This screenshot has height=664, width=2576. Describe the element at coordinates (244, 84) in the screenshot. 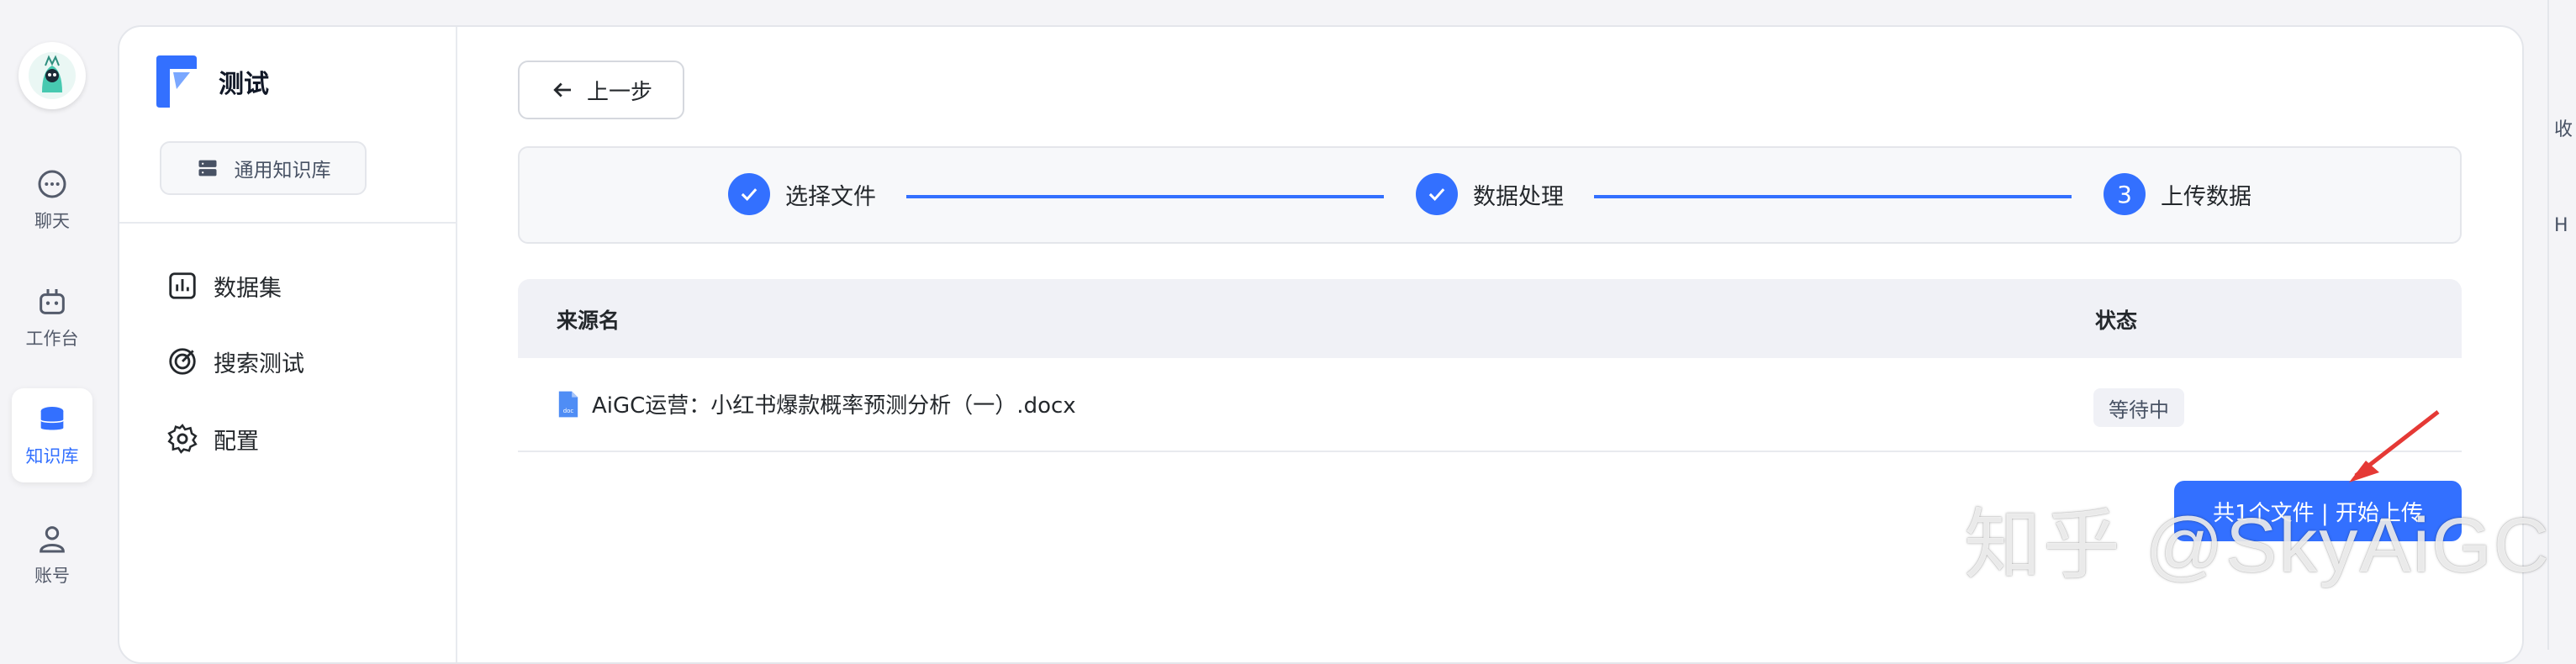

I see `kb-name: 测试` at that location.